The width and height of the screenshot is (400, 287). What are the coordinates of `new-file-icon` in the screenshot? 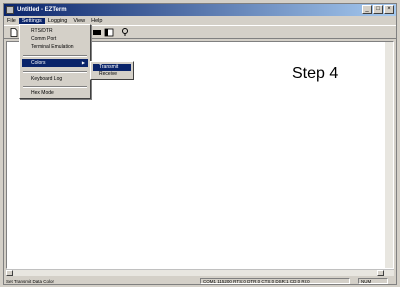 It's located at (14, 32).